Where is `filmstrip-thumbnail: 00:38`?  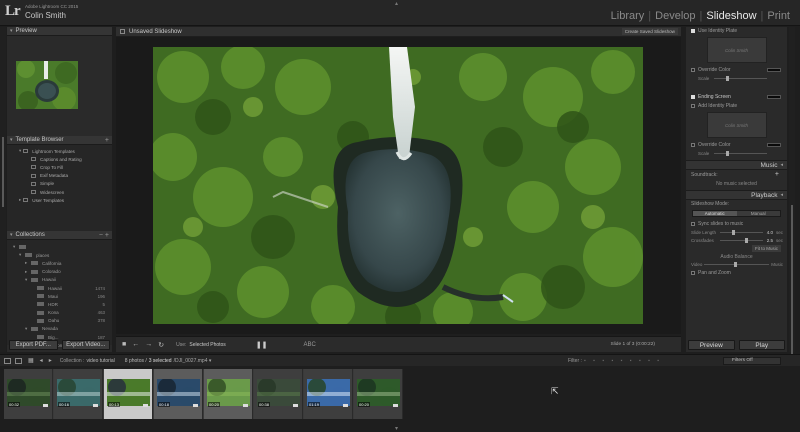
filmstrip-thumbnail: 00:38 is located at coordinates (278, 394).